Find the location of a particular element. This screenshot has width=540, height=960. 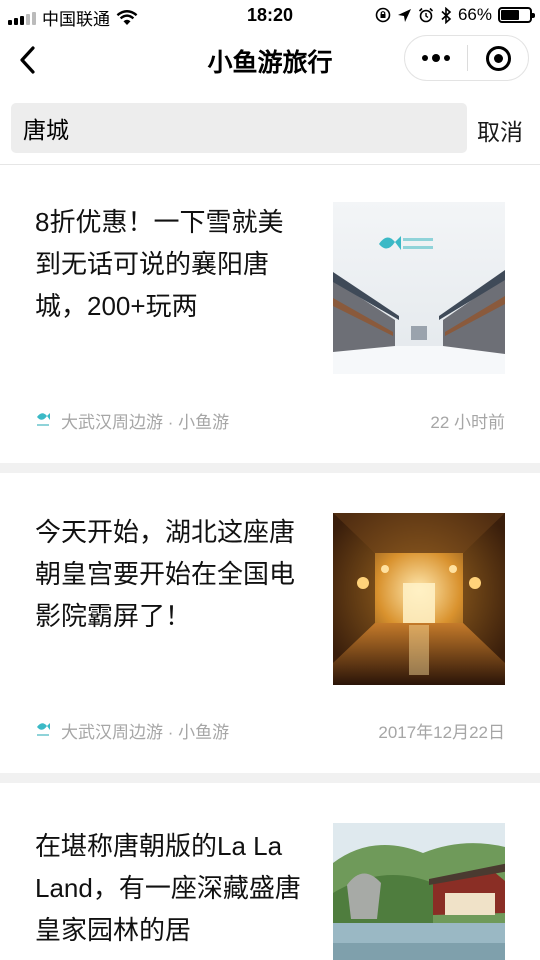

bluetooth-icon is located at coordinates (446, 15).